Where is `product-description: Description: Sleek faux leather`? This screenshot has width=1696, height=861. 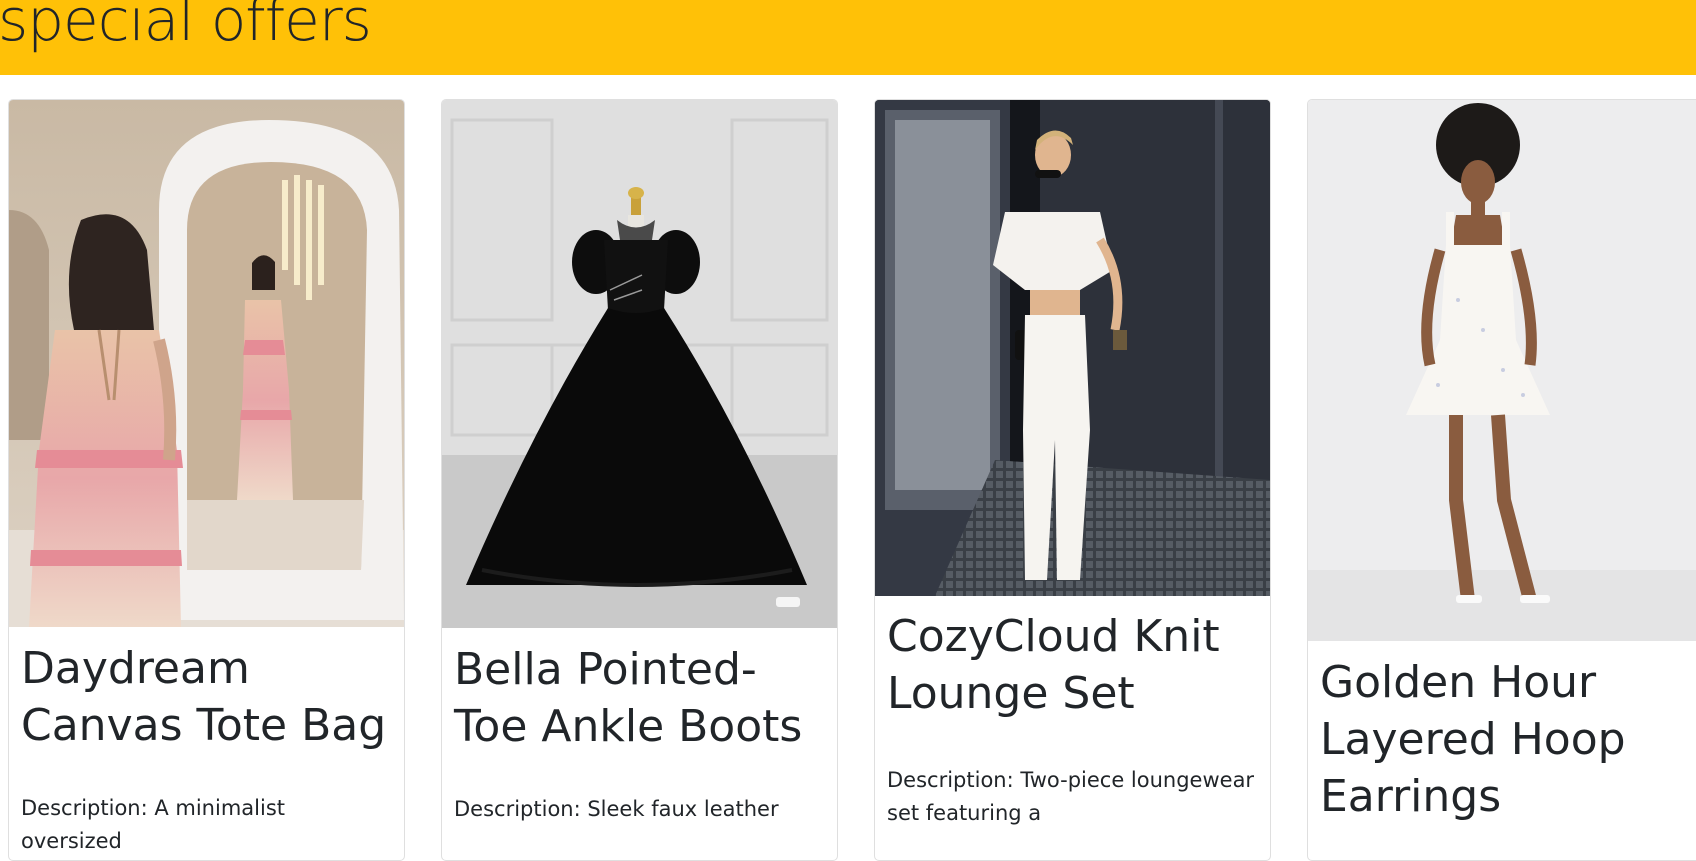 product-description: Description: Sleek faux leather is located at coordinates (616, 809).